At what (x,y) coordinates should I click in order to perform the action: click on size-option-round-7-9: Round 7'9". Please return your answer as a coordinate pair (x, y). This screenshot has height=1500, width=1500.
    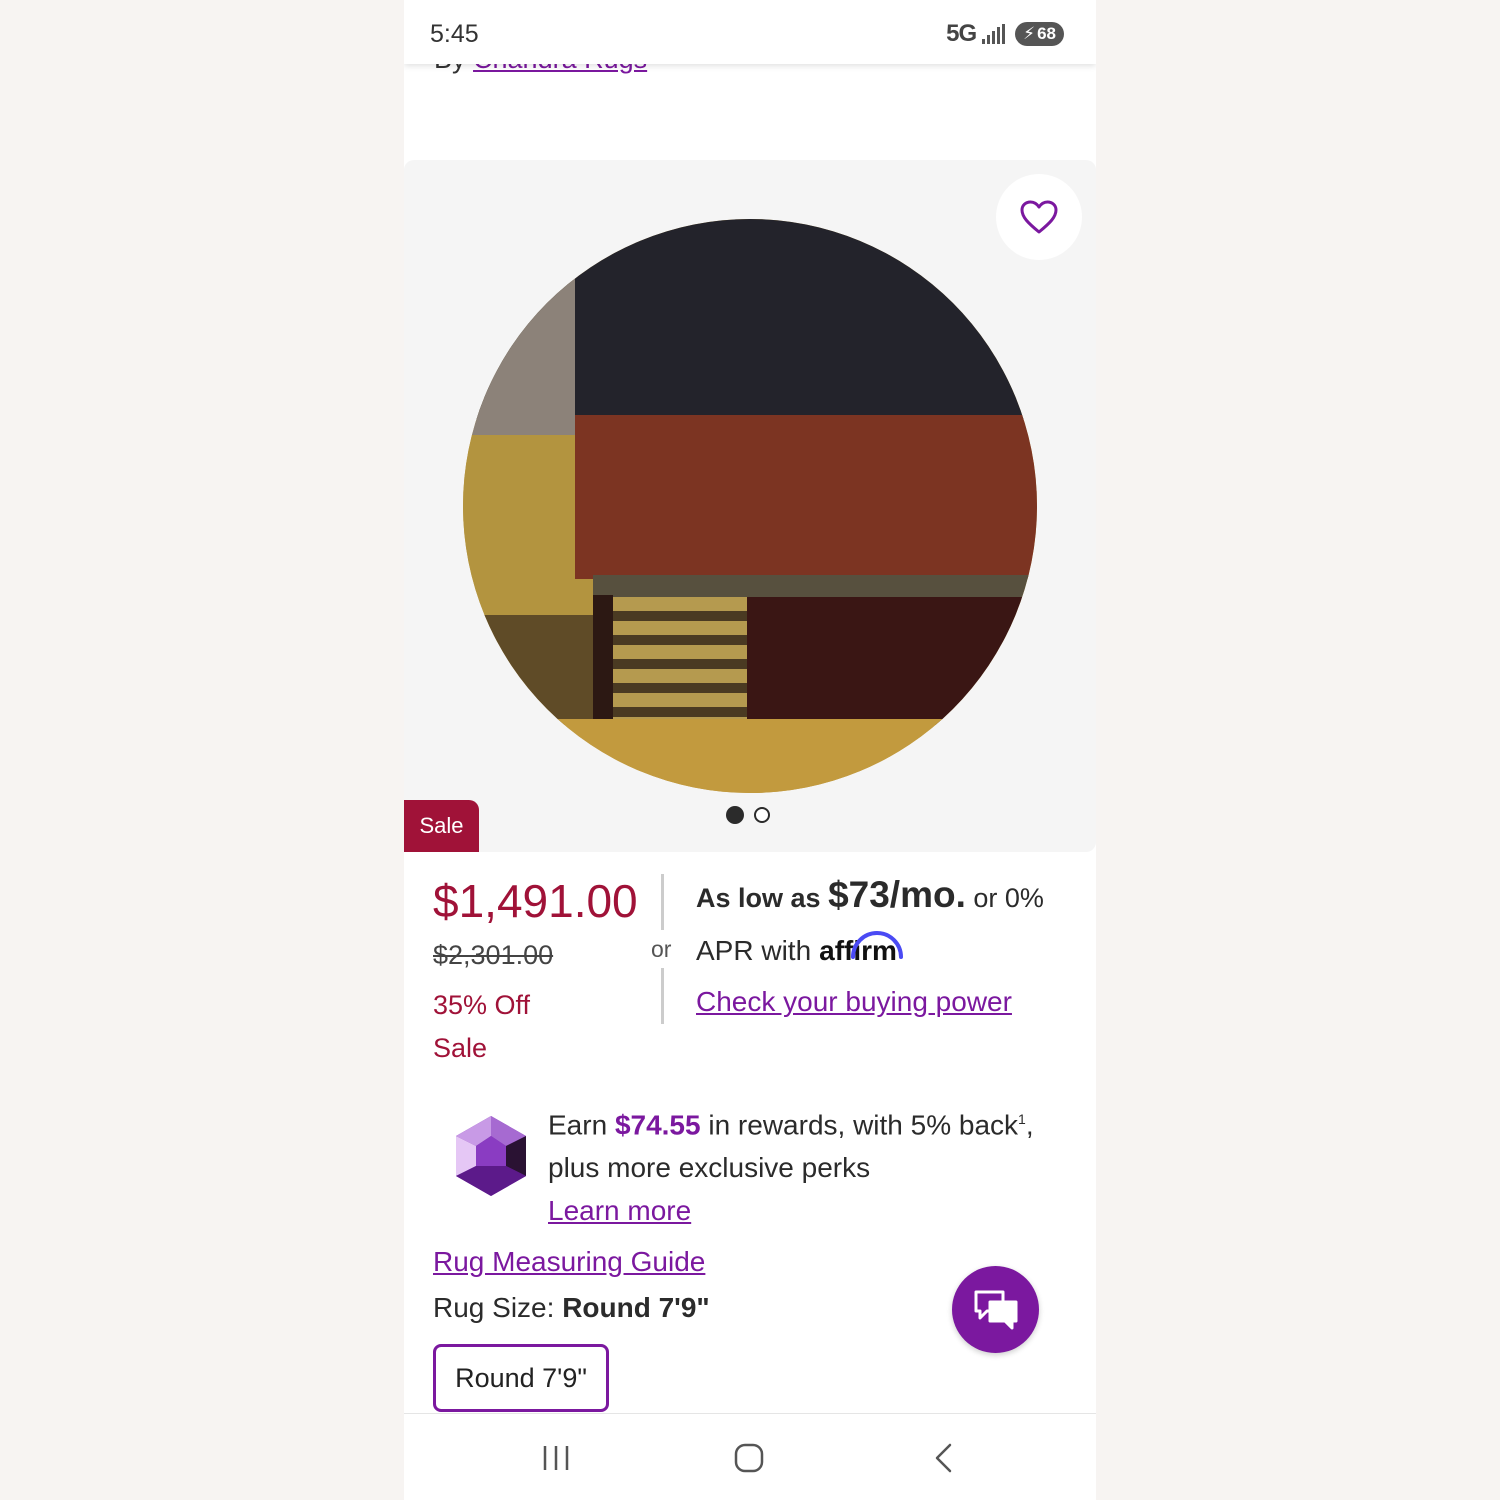
    Looking at the image, I should click on (521, 1378).